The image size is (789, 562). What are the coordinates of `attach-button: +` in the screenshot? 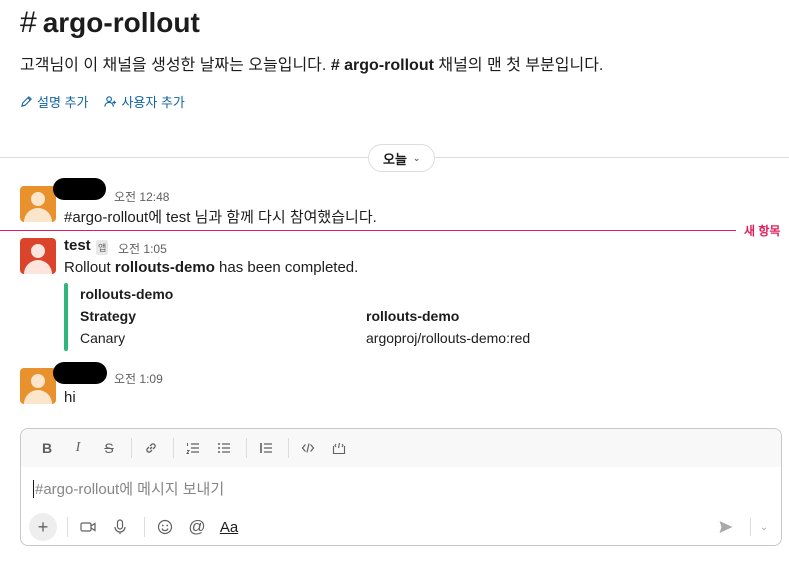 It's located at (43, 527).